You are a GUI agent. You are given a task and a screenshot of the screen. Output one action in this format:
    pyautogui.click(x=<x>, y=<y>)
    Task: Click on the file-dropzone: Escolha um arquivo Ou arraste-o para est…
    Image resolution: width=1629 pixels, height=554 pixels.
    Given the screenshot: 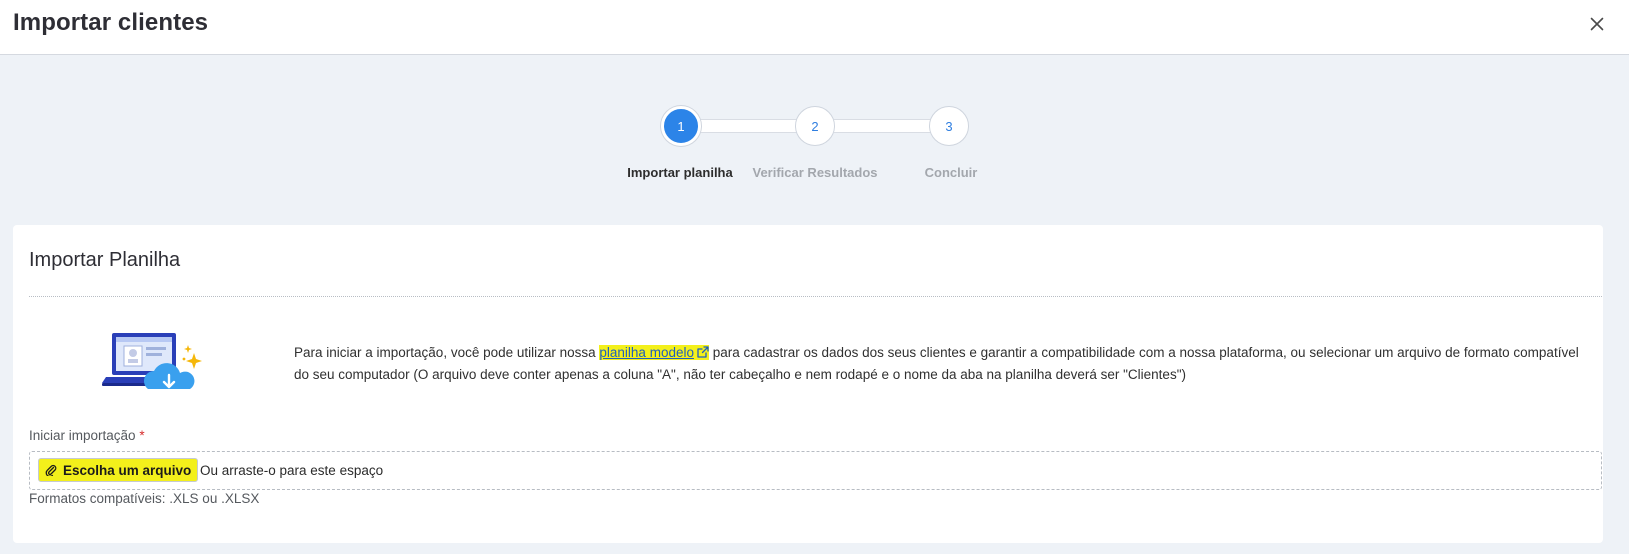 What is the action you would take?
    pyautogui.click(x=815, y=470)
    